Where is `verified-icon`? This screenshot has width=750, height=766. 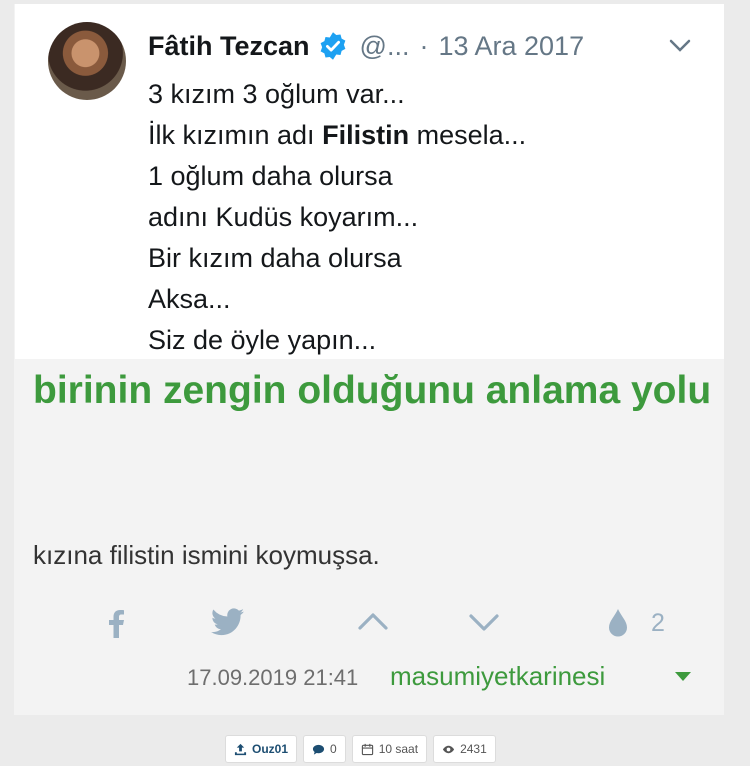
verified-icon is located at coordinates (332, 46).